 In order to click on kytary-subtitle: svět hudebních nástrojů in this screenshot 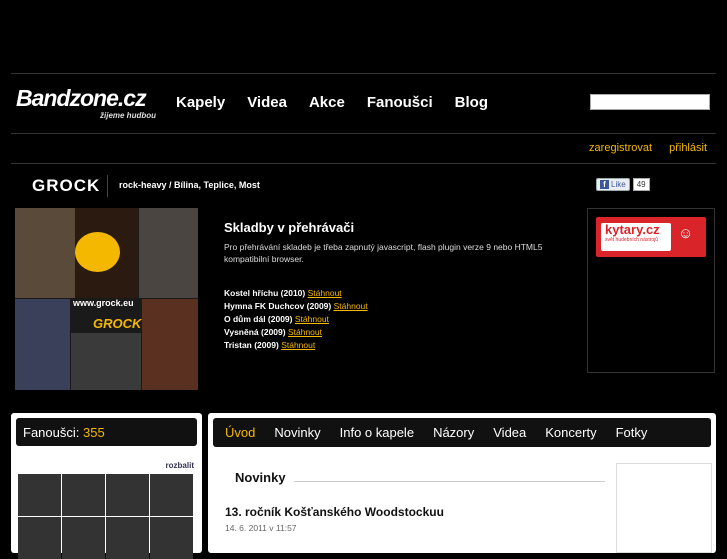, I will do `click(632, 240)`.